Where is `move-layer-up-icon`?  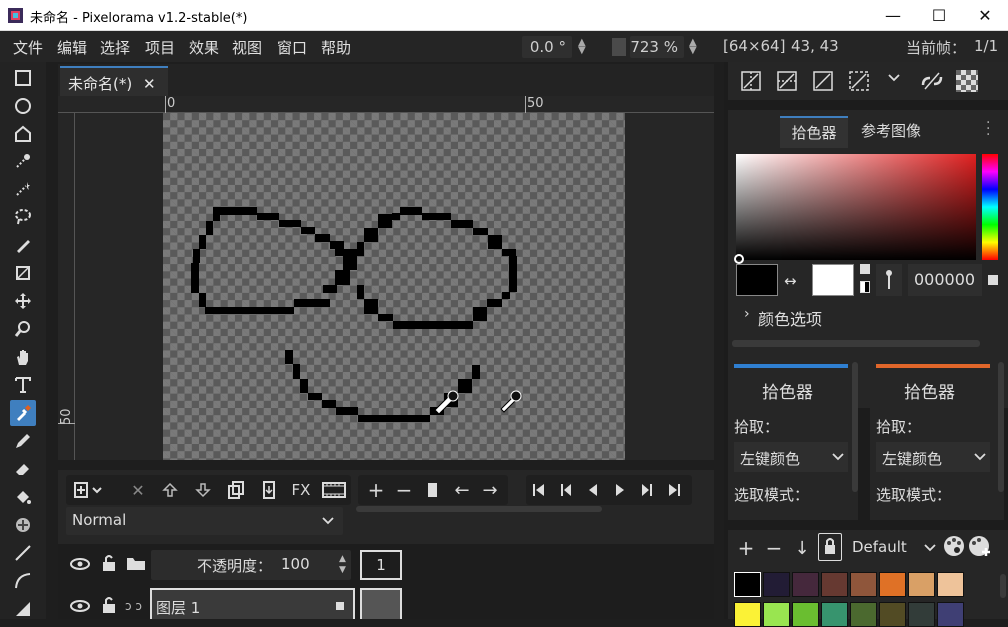 move-layer-up-icon is located at coordinates (170, 490).